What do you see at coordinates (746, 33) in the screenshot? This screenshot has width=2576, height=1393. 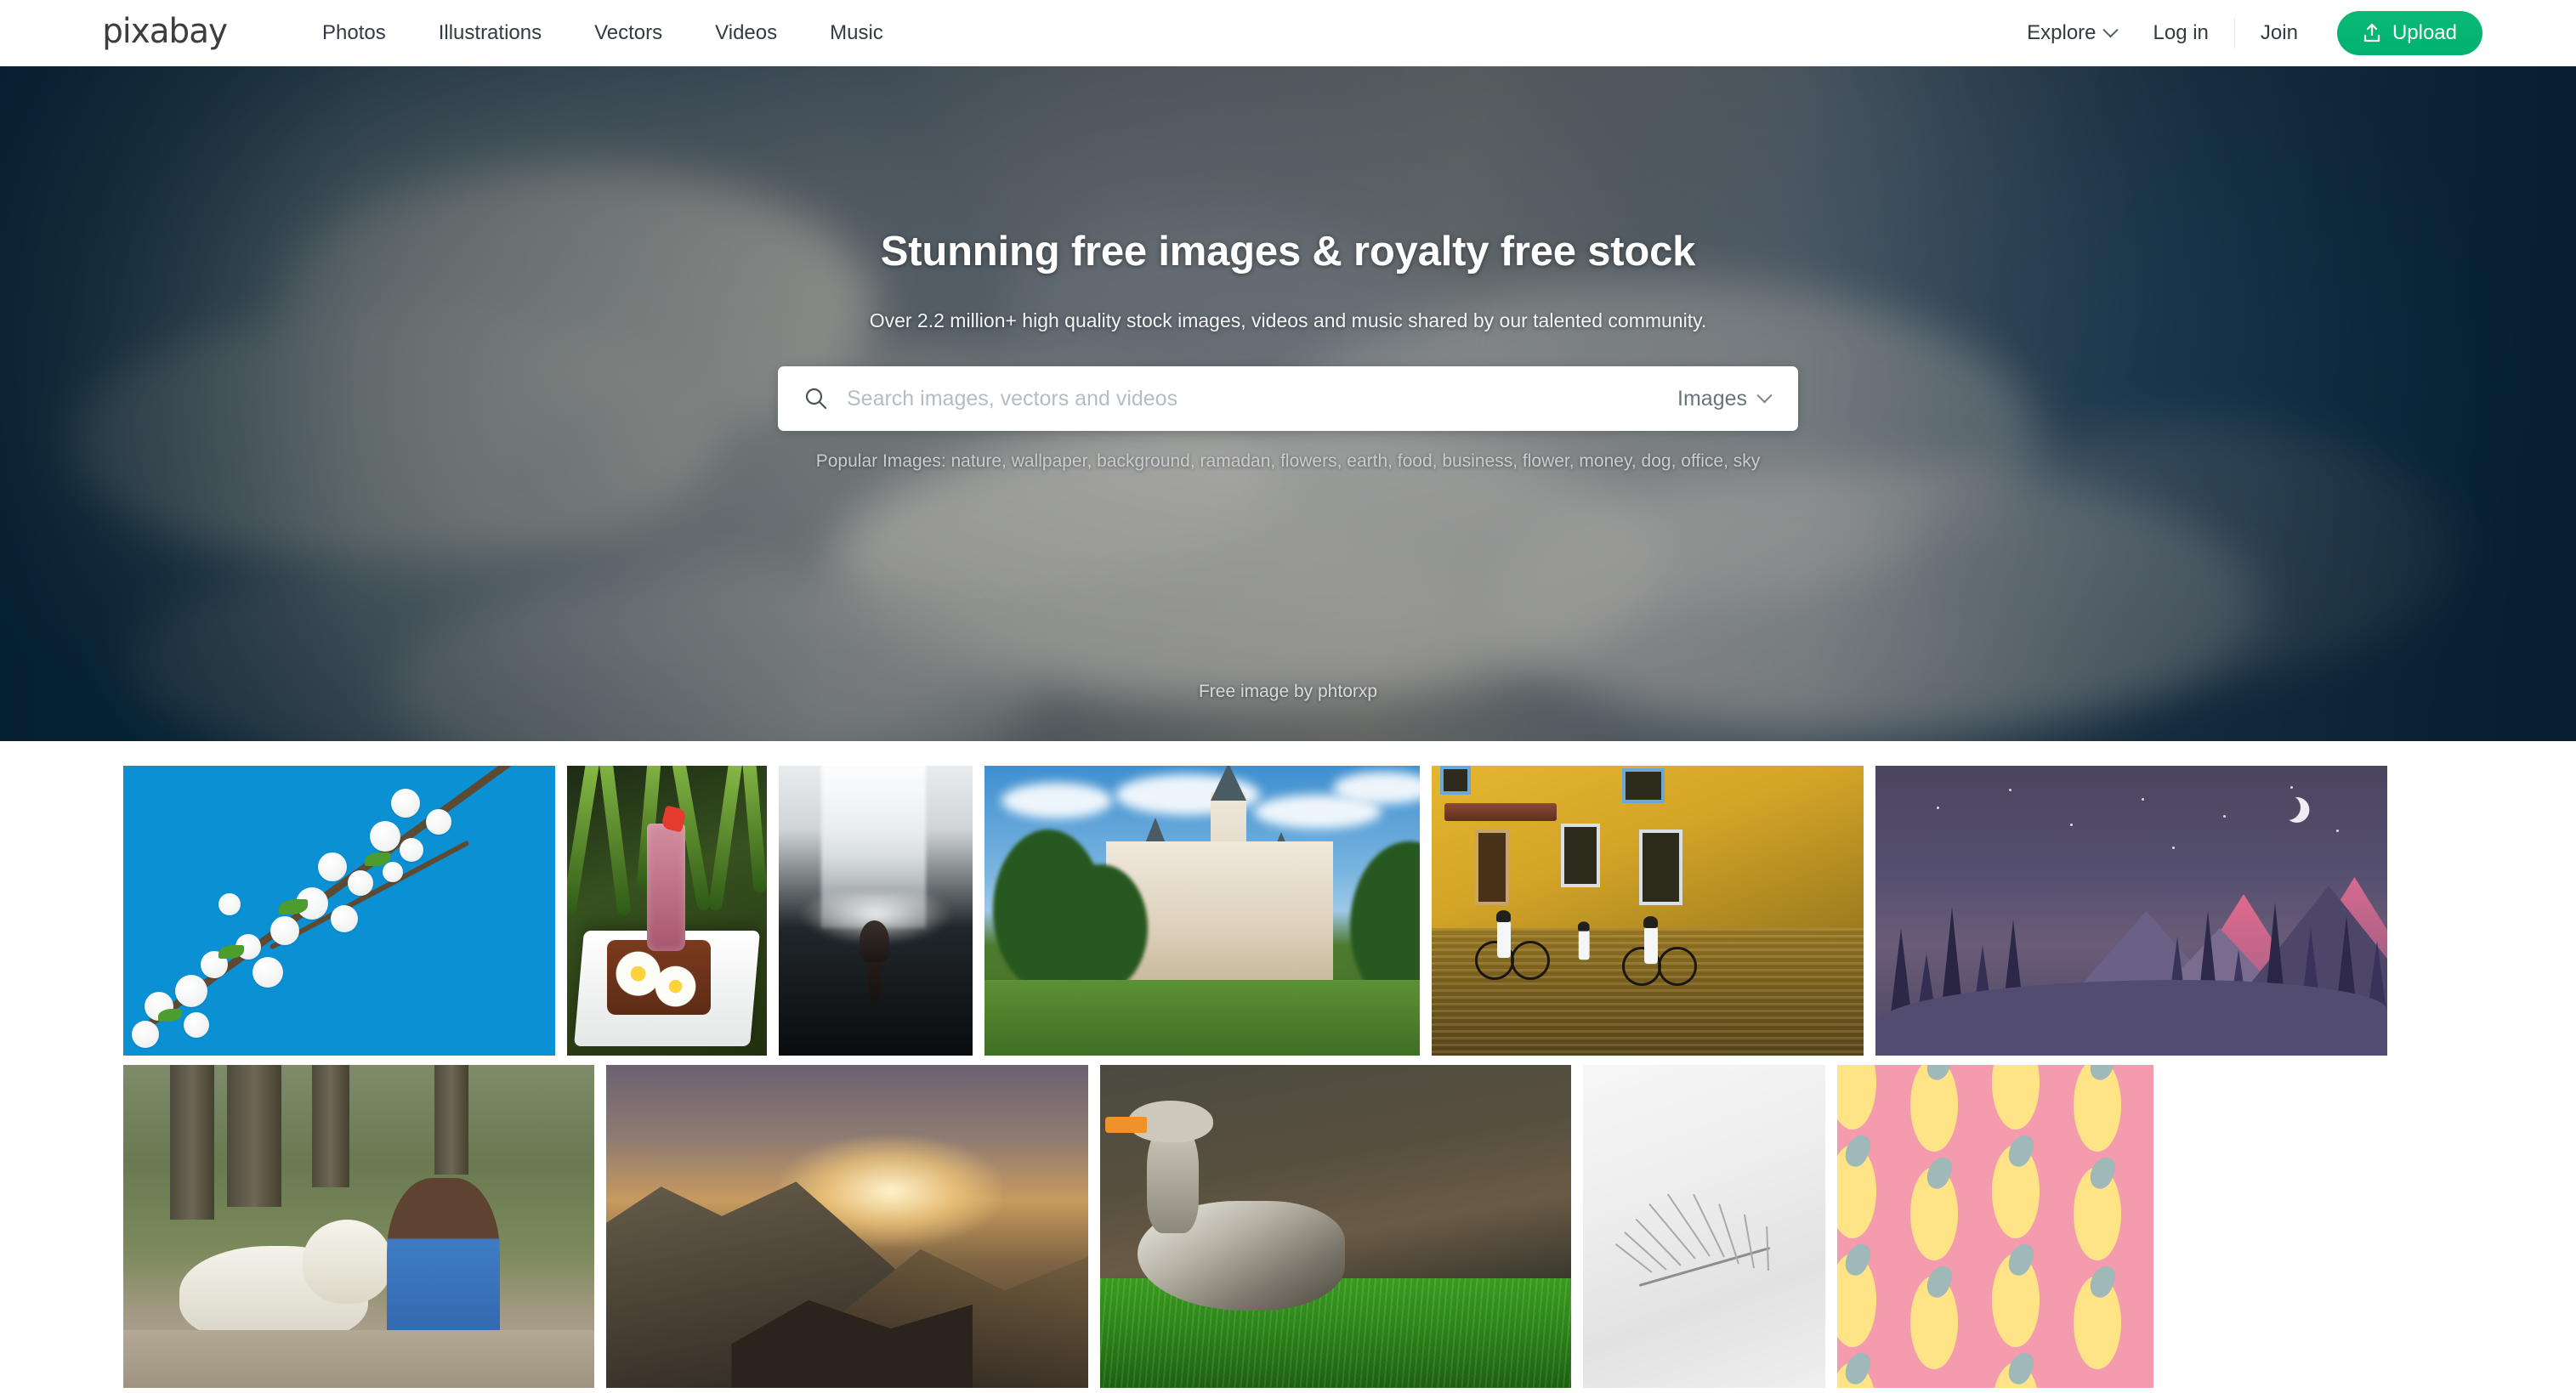 I see `nav-item-videos: Videos` at bounding box center [746, 33].